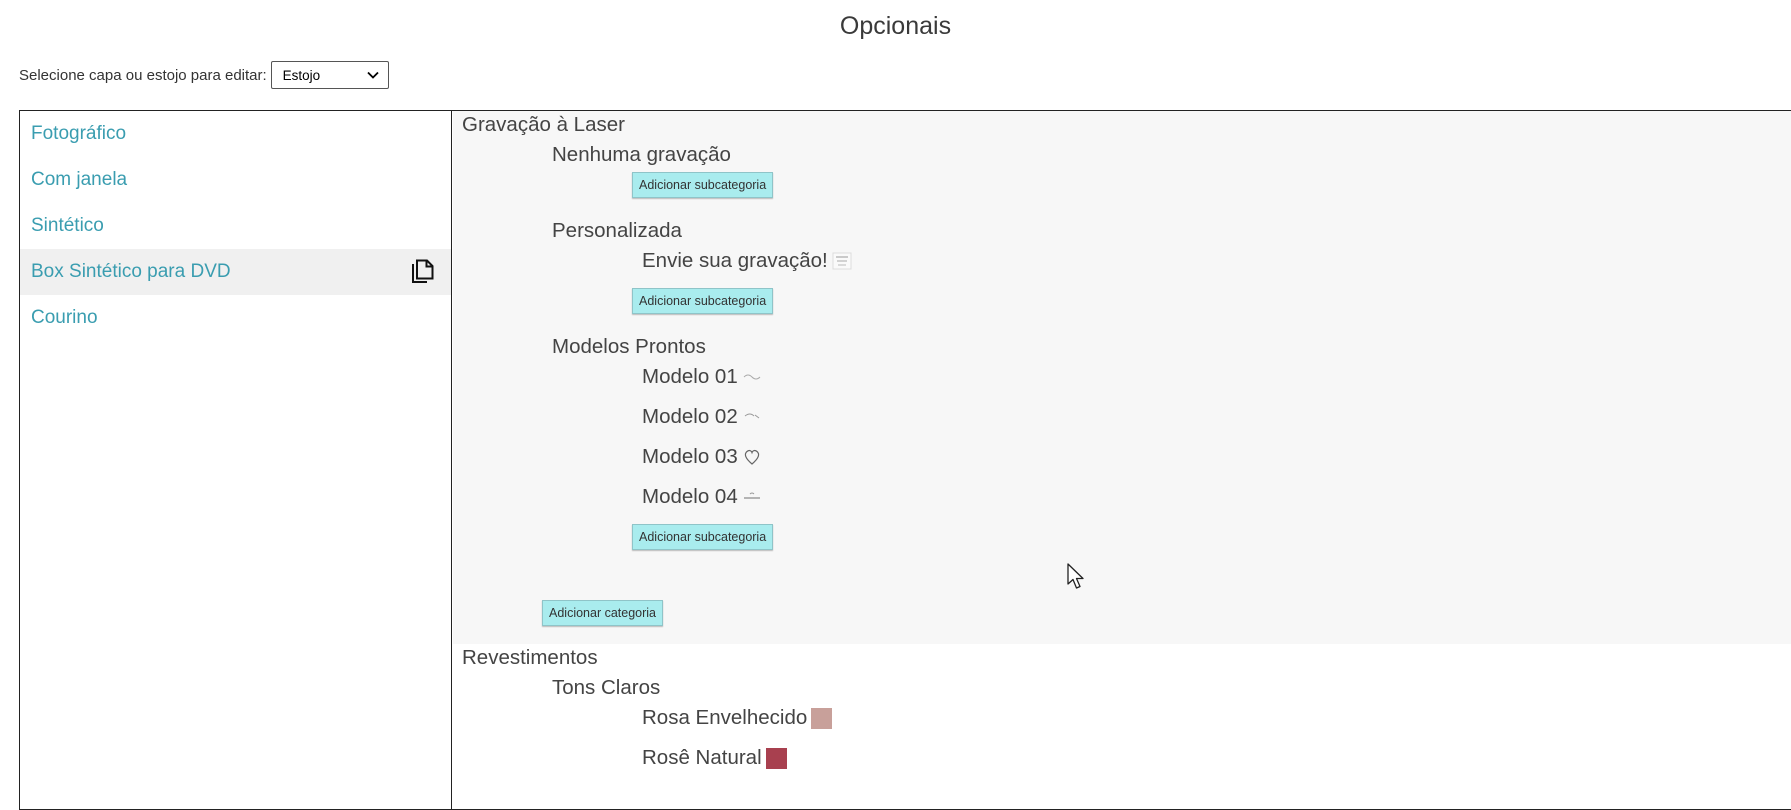 Image resolution: width=1791 pixels, height=810 pixels. I want to click on list-item: Modelo 03, so click(702, 457).